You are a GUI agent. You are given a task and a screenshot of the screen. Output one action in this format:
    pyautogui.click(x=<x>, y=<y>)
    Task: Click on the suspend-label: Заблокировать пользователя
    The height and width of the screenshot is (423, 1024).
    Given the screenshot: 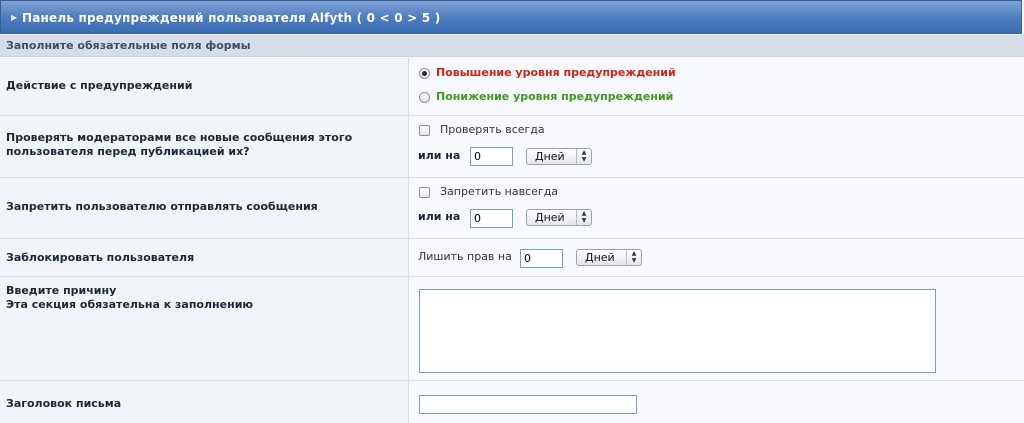 What is the action you would take?
    pyautogui.click(x=100, y=257)
    